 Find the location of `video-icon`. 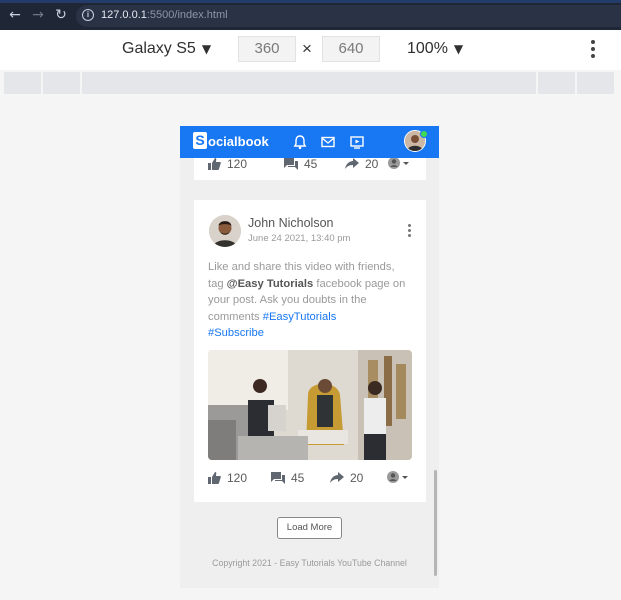

video-icon is located at coordinates (357, 142).